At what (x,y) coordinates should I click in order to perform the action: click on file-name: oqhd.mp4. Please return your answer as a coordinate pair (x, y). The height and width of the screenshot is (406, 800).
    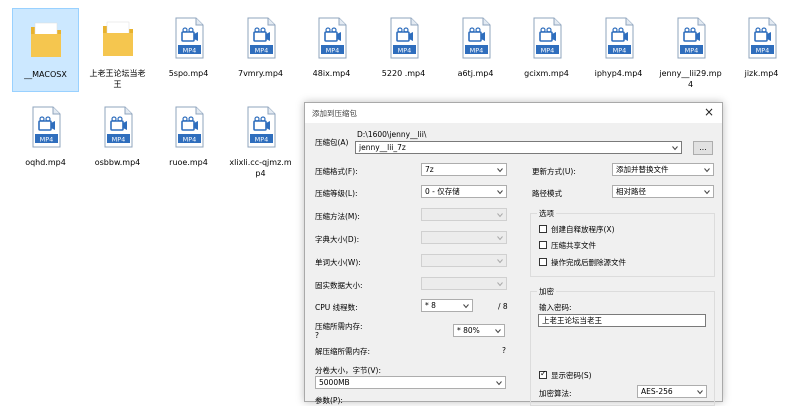
    Looking at the image, I should click on (45, 162).